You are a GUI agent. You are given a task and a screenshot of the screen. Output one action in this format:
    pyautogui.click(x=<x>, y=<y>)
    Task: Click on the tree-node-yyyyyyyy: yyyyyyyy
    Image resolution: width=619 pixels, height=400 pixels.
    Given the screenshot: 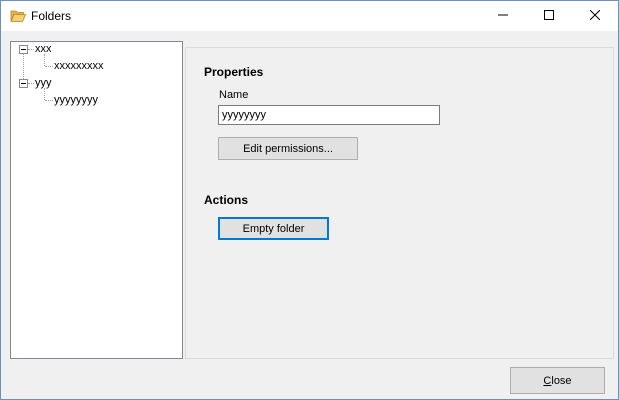 What is the action you would take?
    pyautogui.click(x=76, y=100)
    